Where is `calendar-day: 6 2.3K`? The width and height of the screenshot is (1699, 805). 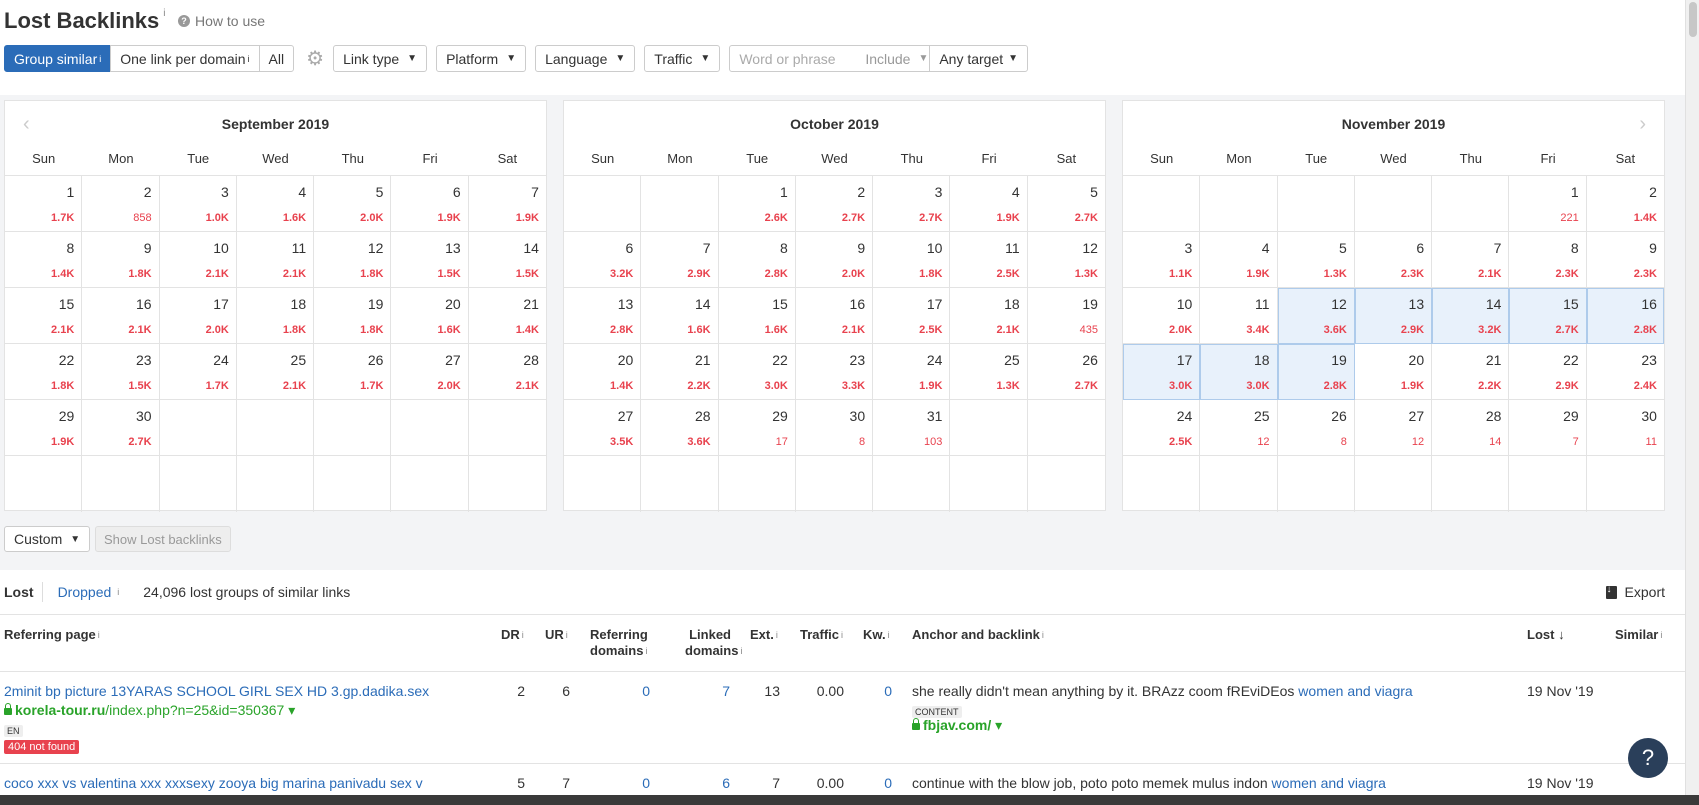
calendar-day: 6 2.3K is located at coordinates (1394, 260).